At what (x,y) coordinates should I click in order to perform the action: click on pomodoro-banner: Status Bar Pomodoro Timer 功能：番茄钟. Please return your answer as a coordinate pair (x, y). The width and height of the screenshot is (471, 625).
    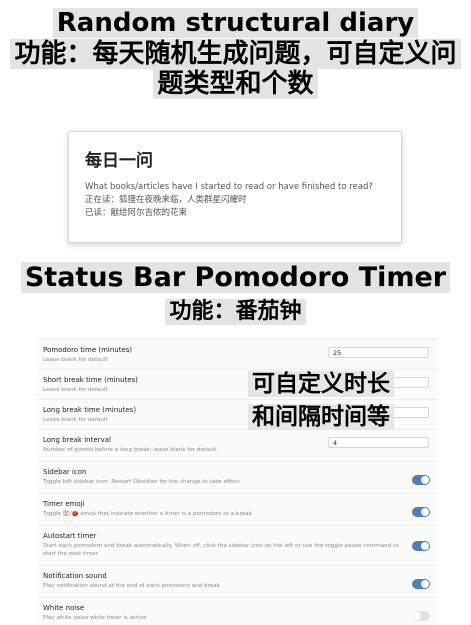
    Looking at the image, I should click on (235, 294).